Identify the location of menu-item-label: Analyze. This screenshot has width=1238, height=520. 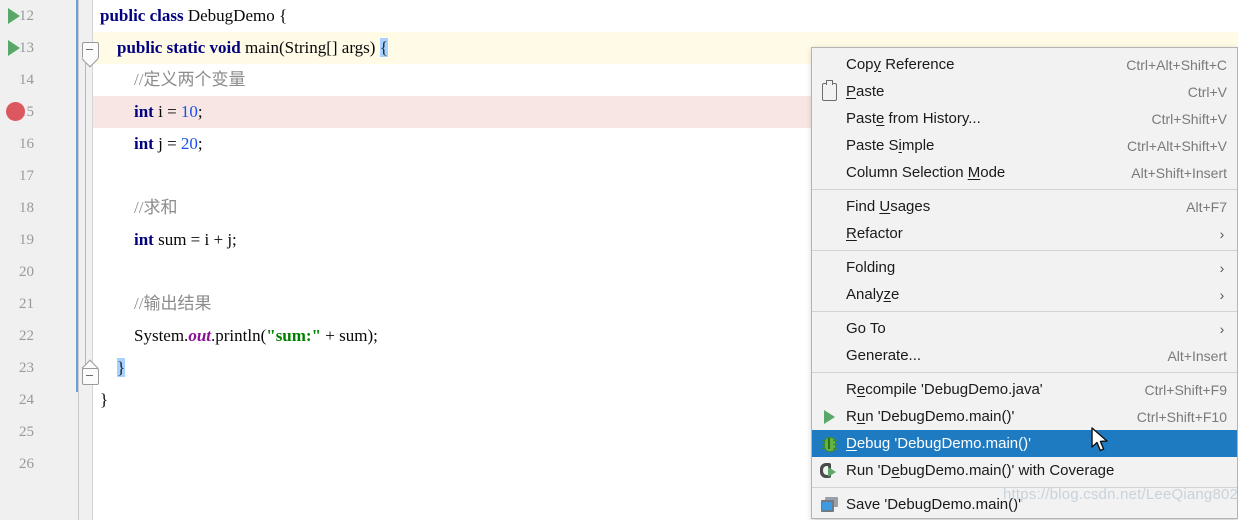
(873, 294).